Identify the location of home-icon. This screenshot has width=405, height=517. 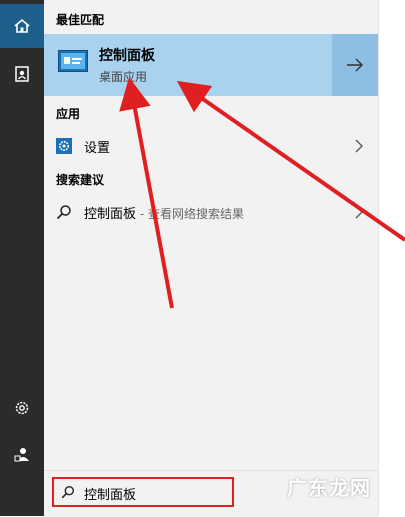
(22, 25).